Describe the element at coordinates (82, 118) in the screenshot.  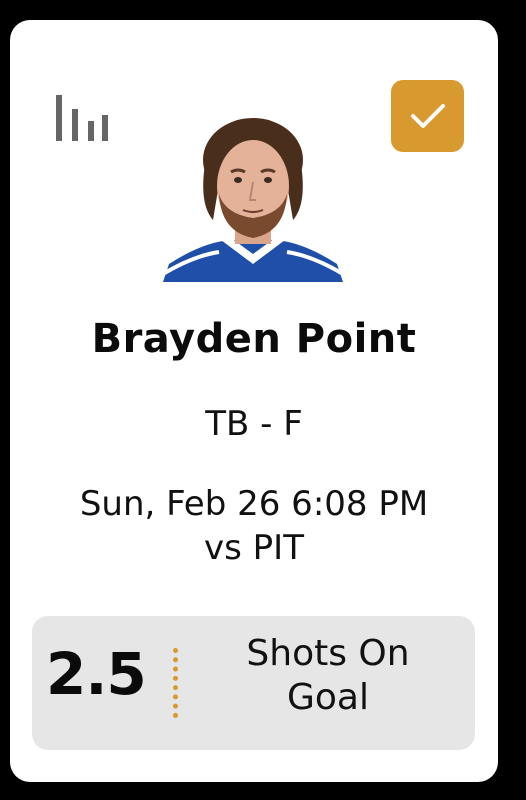
I see `bar-chart-icon` at that location.